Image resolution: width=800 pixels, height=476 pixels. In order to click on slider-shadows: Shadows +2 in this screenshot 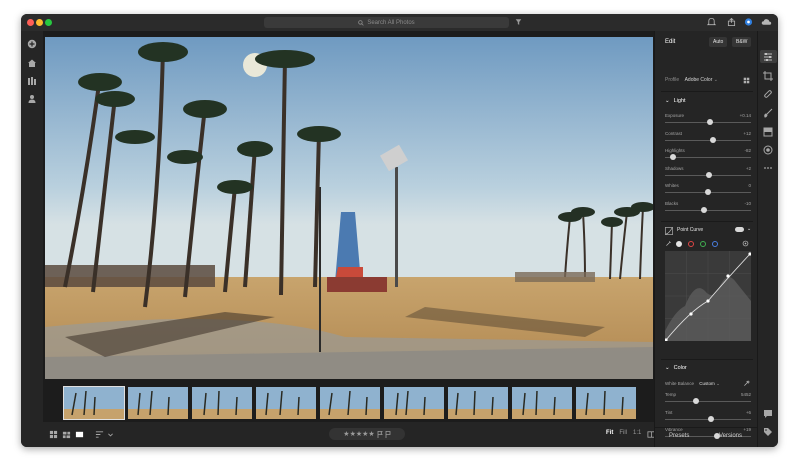, I will do `click(708, 173)`.